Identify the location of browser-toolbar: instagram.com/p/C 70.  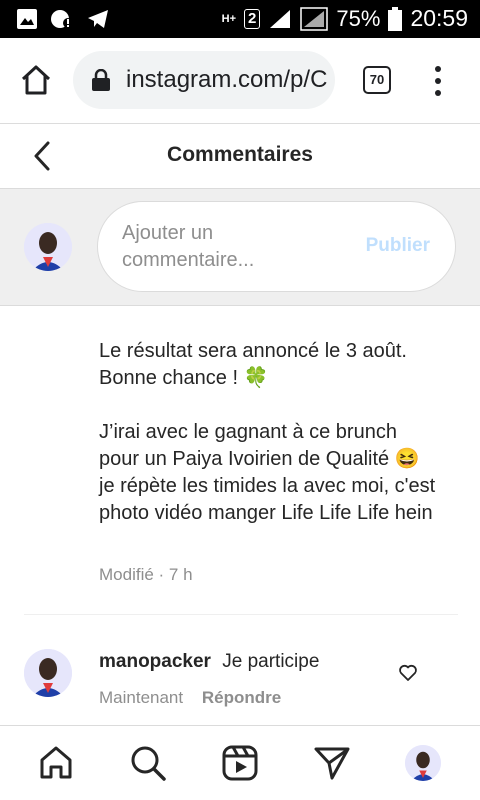
(240, 81).